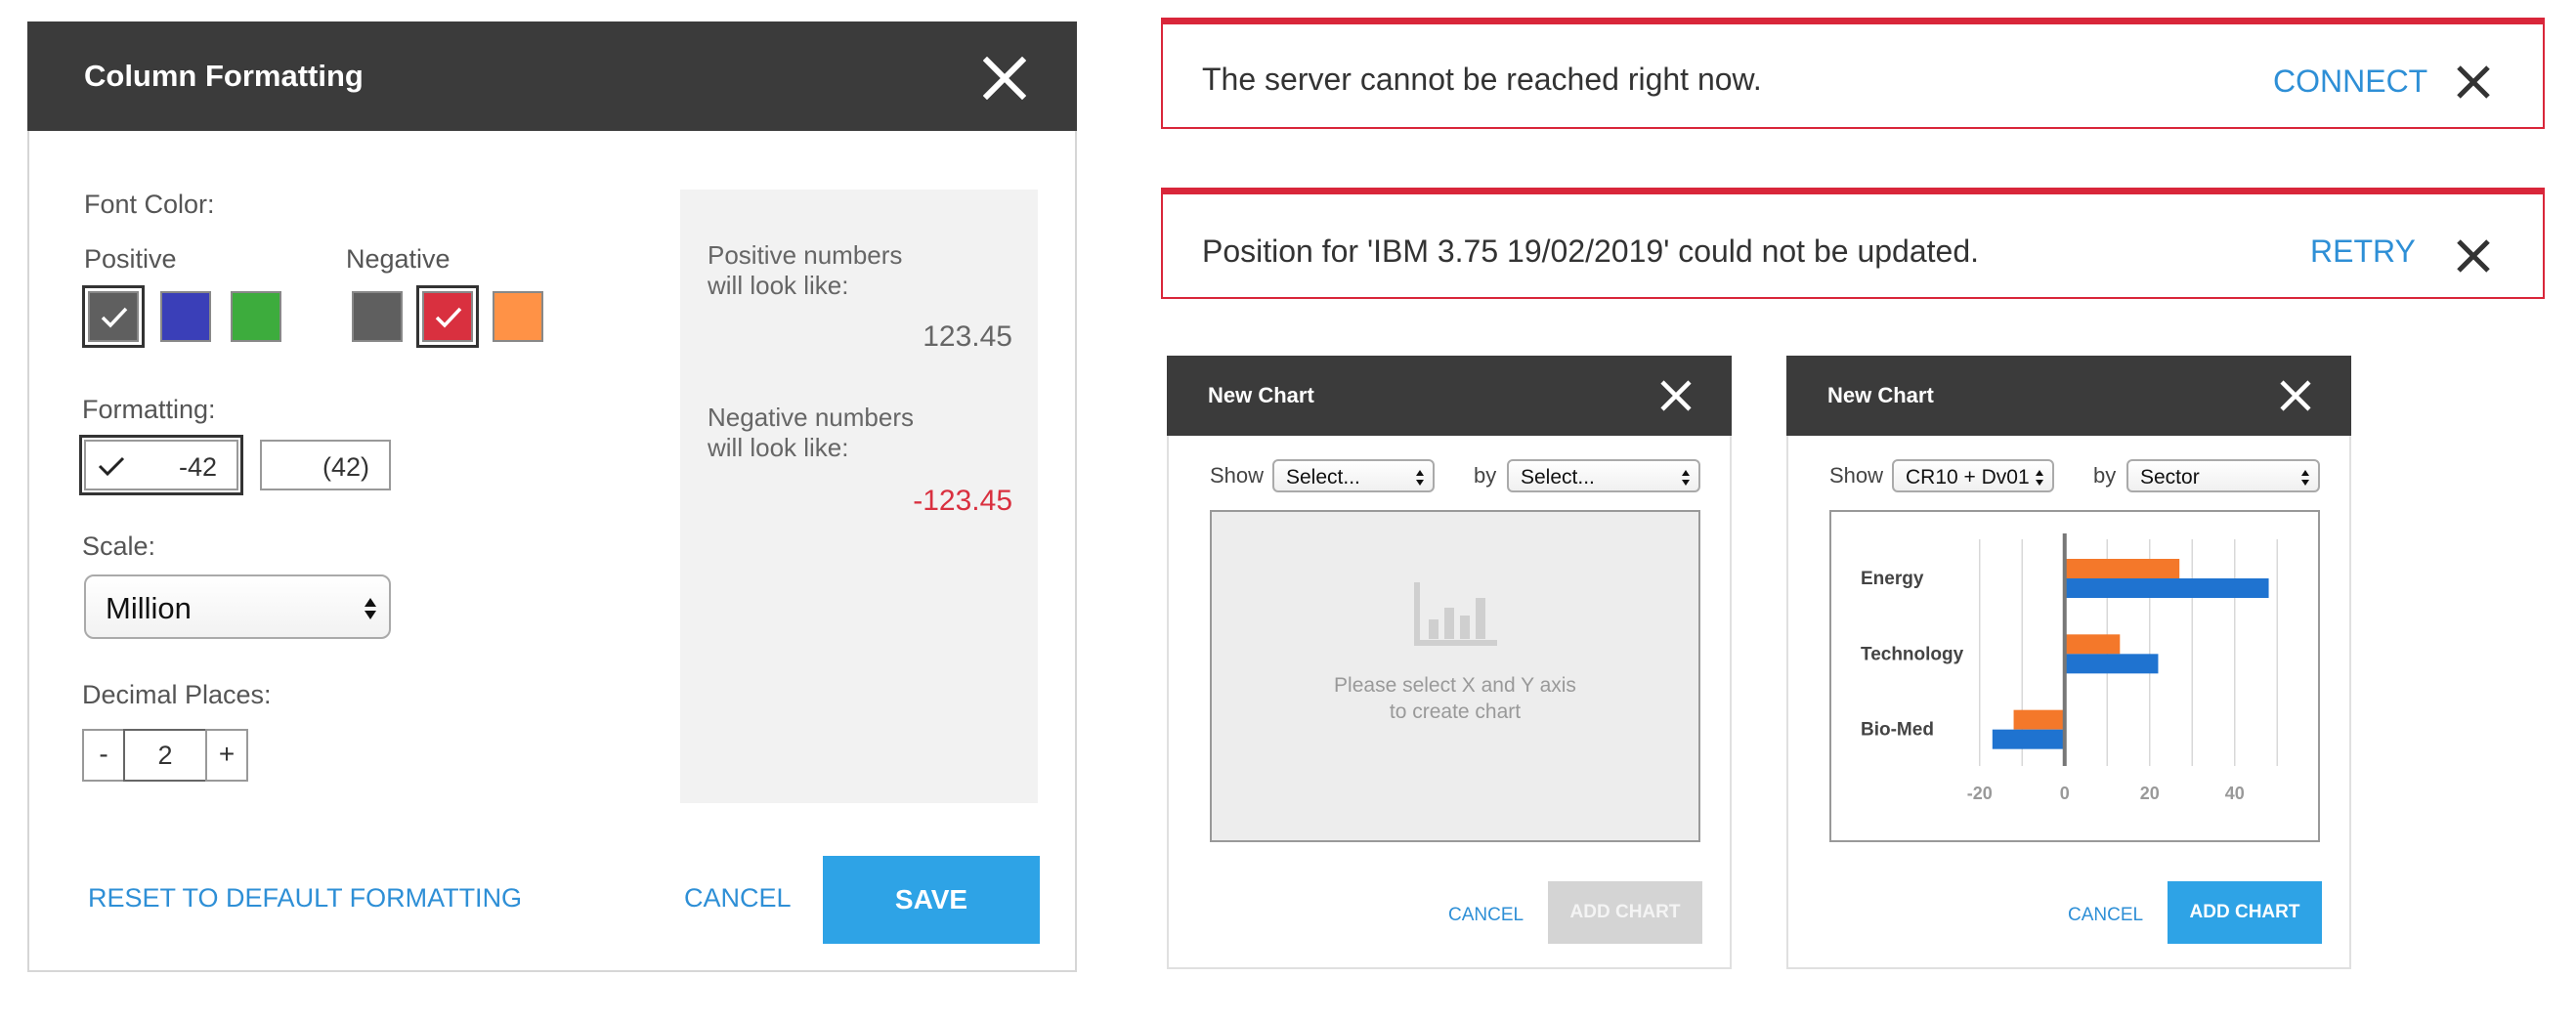 This screenshot has height=1020, width=2576. I want to click on font-color-label: Font Color:, so click(149, 204).